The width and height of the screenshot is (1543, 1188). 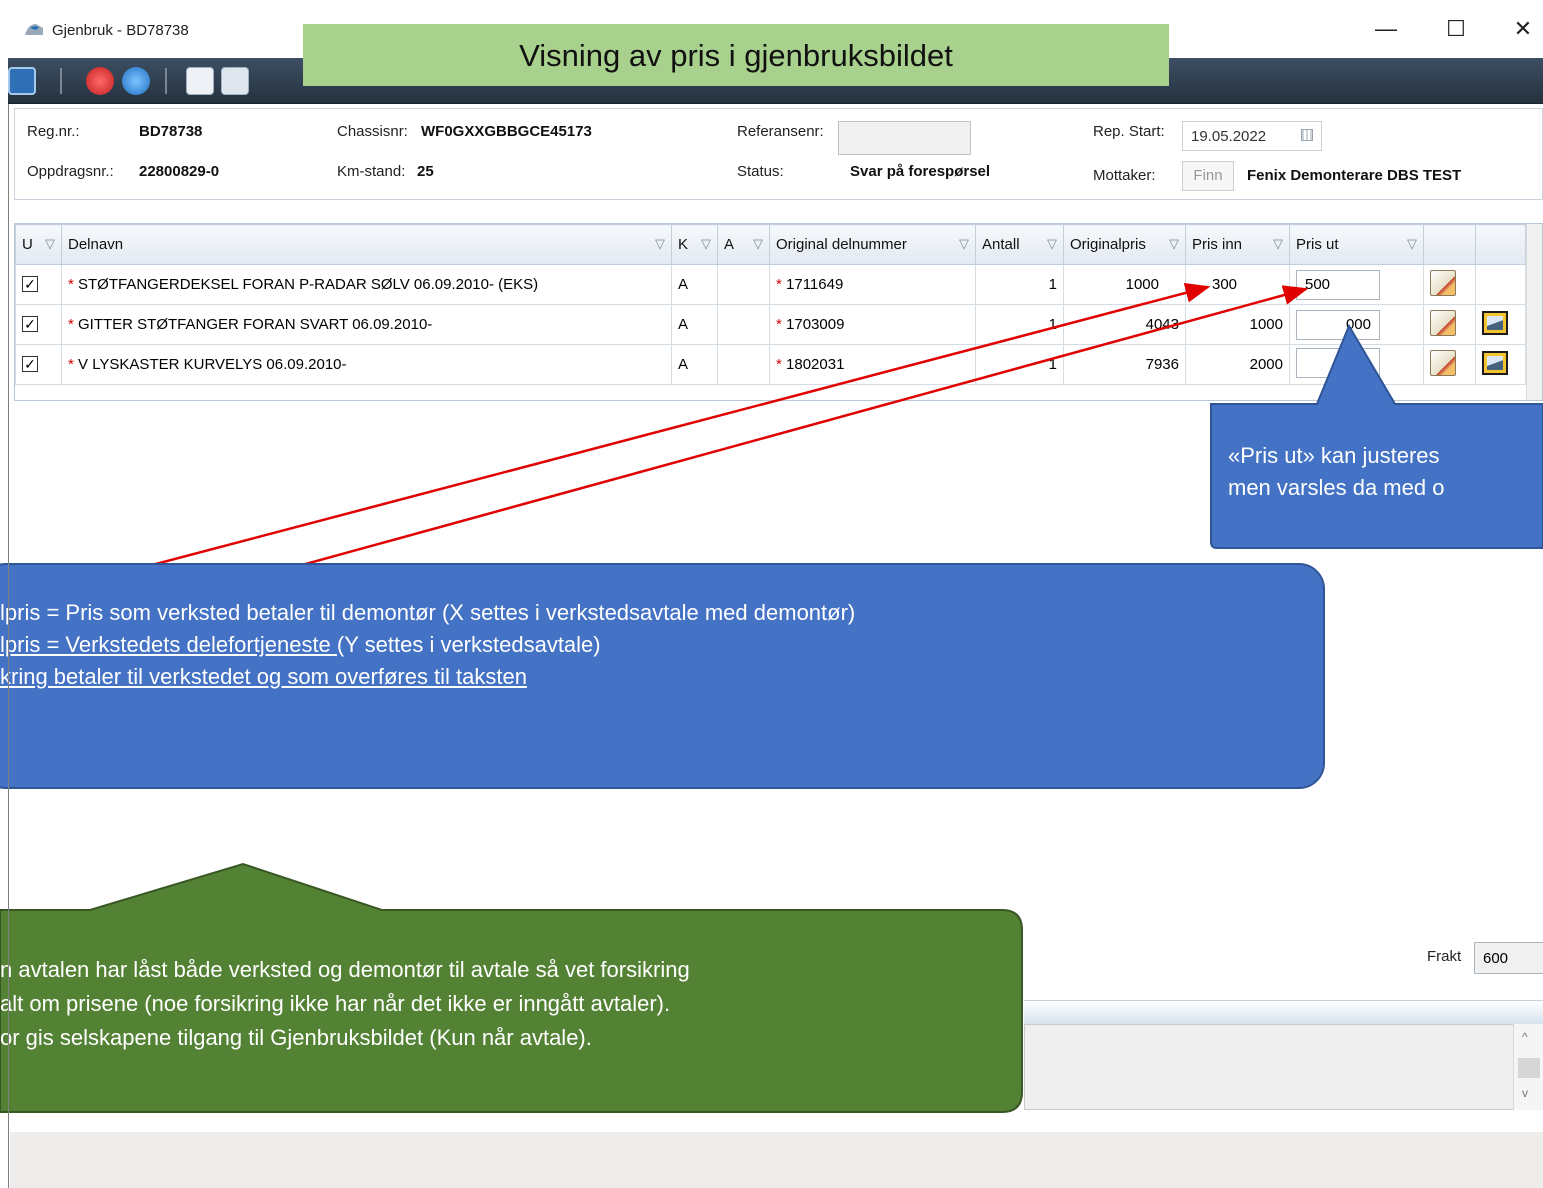 I want to click on scroll-thumb, so click(x=1529, y=1068).